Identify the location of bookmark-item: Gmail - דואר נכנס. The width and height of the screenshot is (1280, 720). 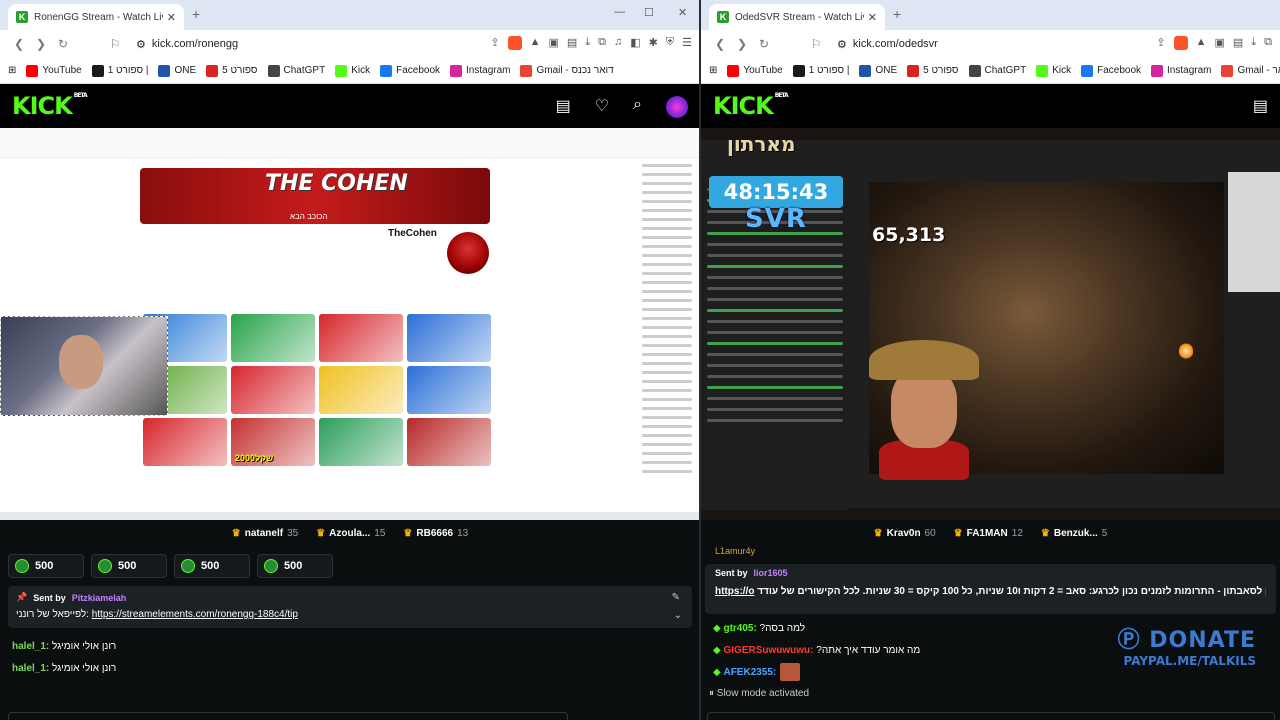
(567, 70).